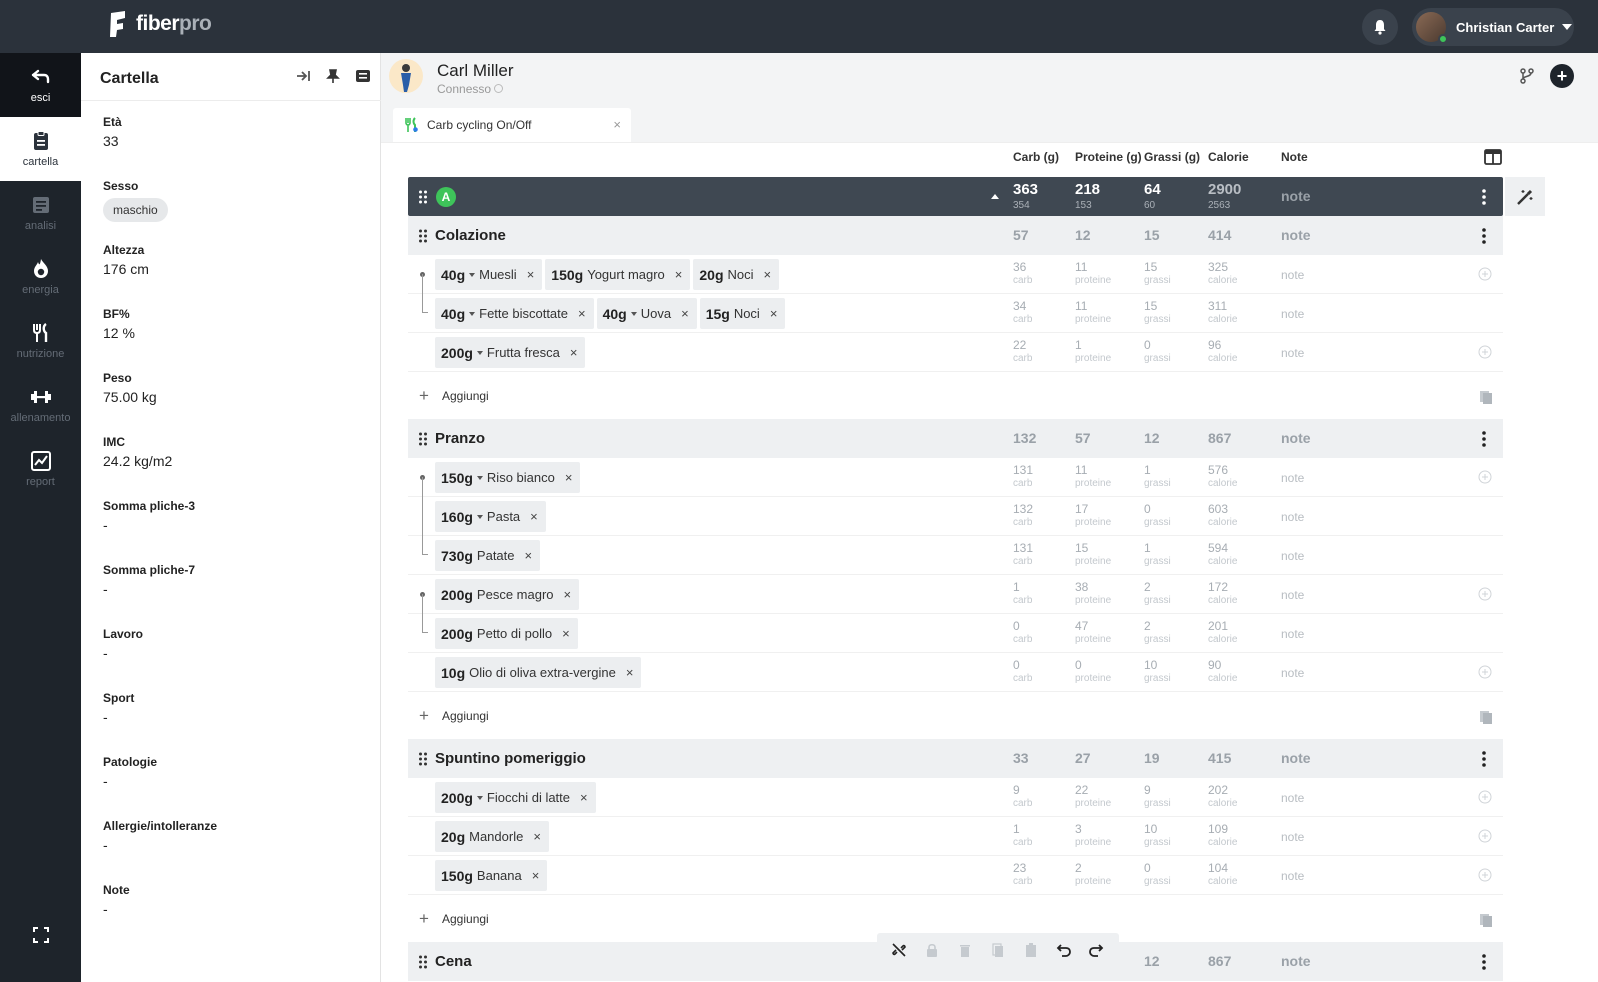  What do you see at coordinates (492, 836) in the screenshot?
I see `food-chip: 20g Mandorle ×` at bounding box center [492, 836].